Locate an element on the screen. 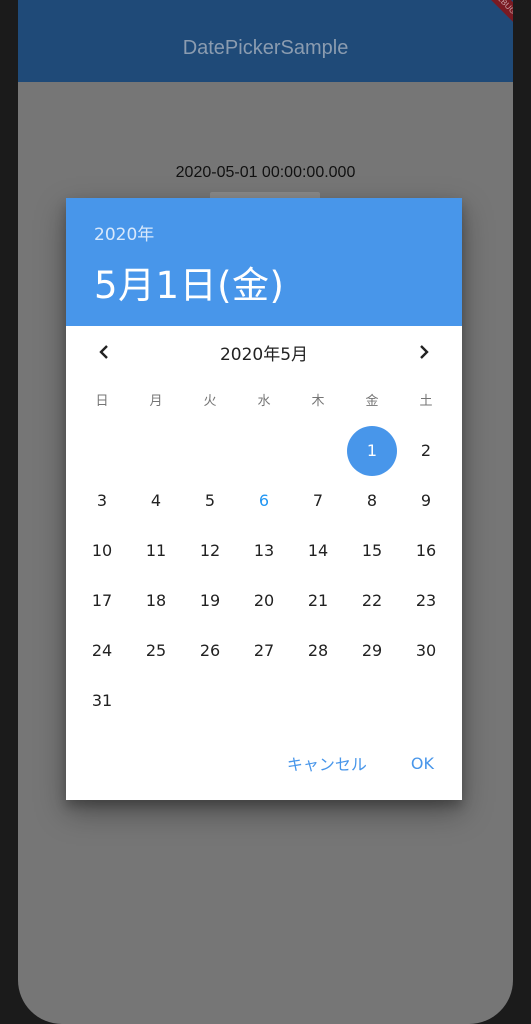 This screenshot has height=1024, width=531. day-11: 11 is located at coordinates (156, 551).